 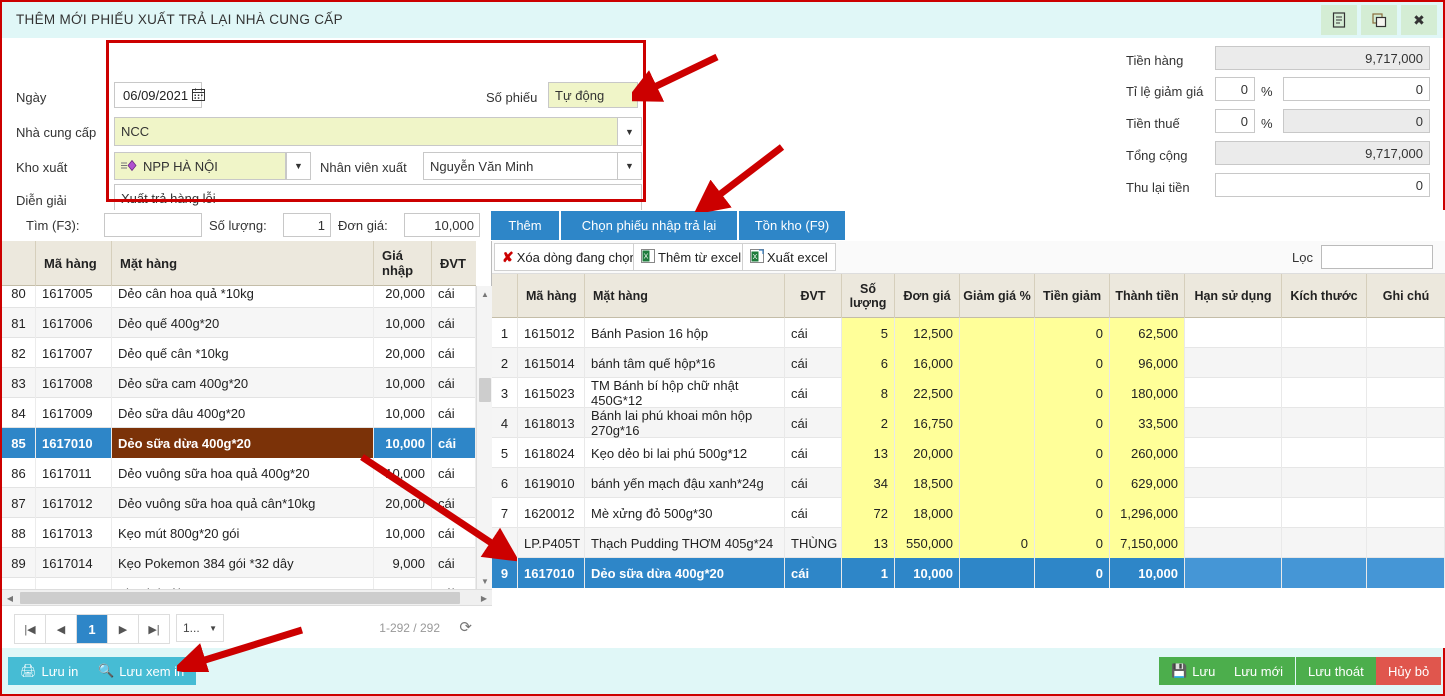 I want to click on table-row: 901617015Thach lưới 900g*106,000cái, so click(x=239, y=583).